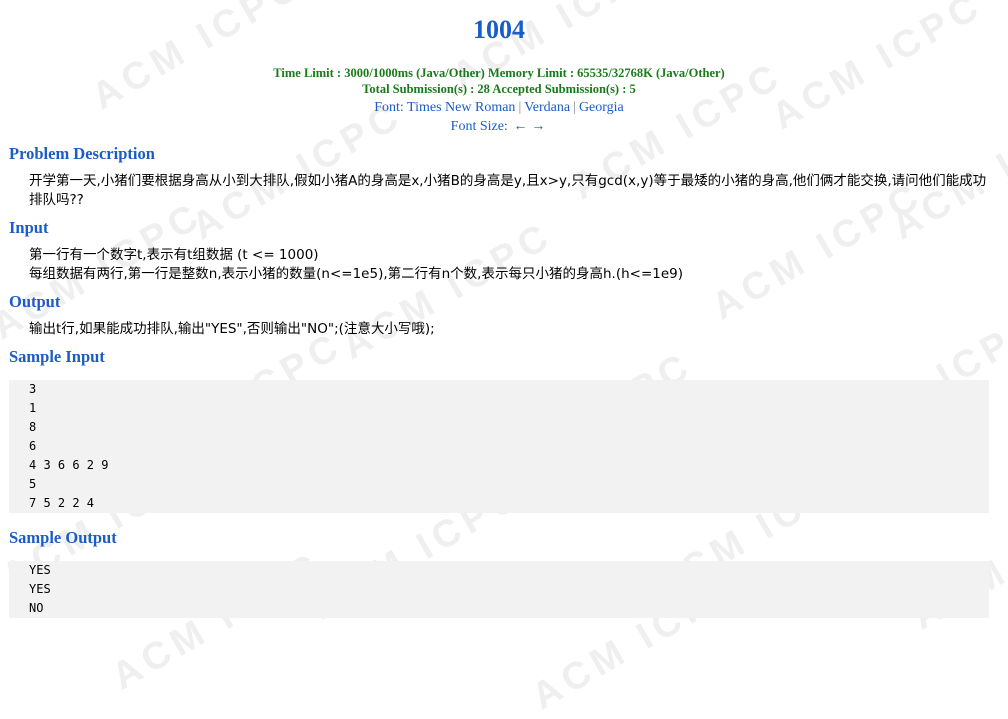  I want to click on sample-input-line: 1, so click(33, 408).